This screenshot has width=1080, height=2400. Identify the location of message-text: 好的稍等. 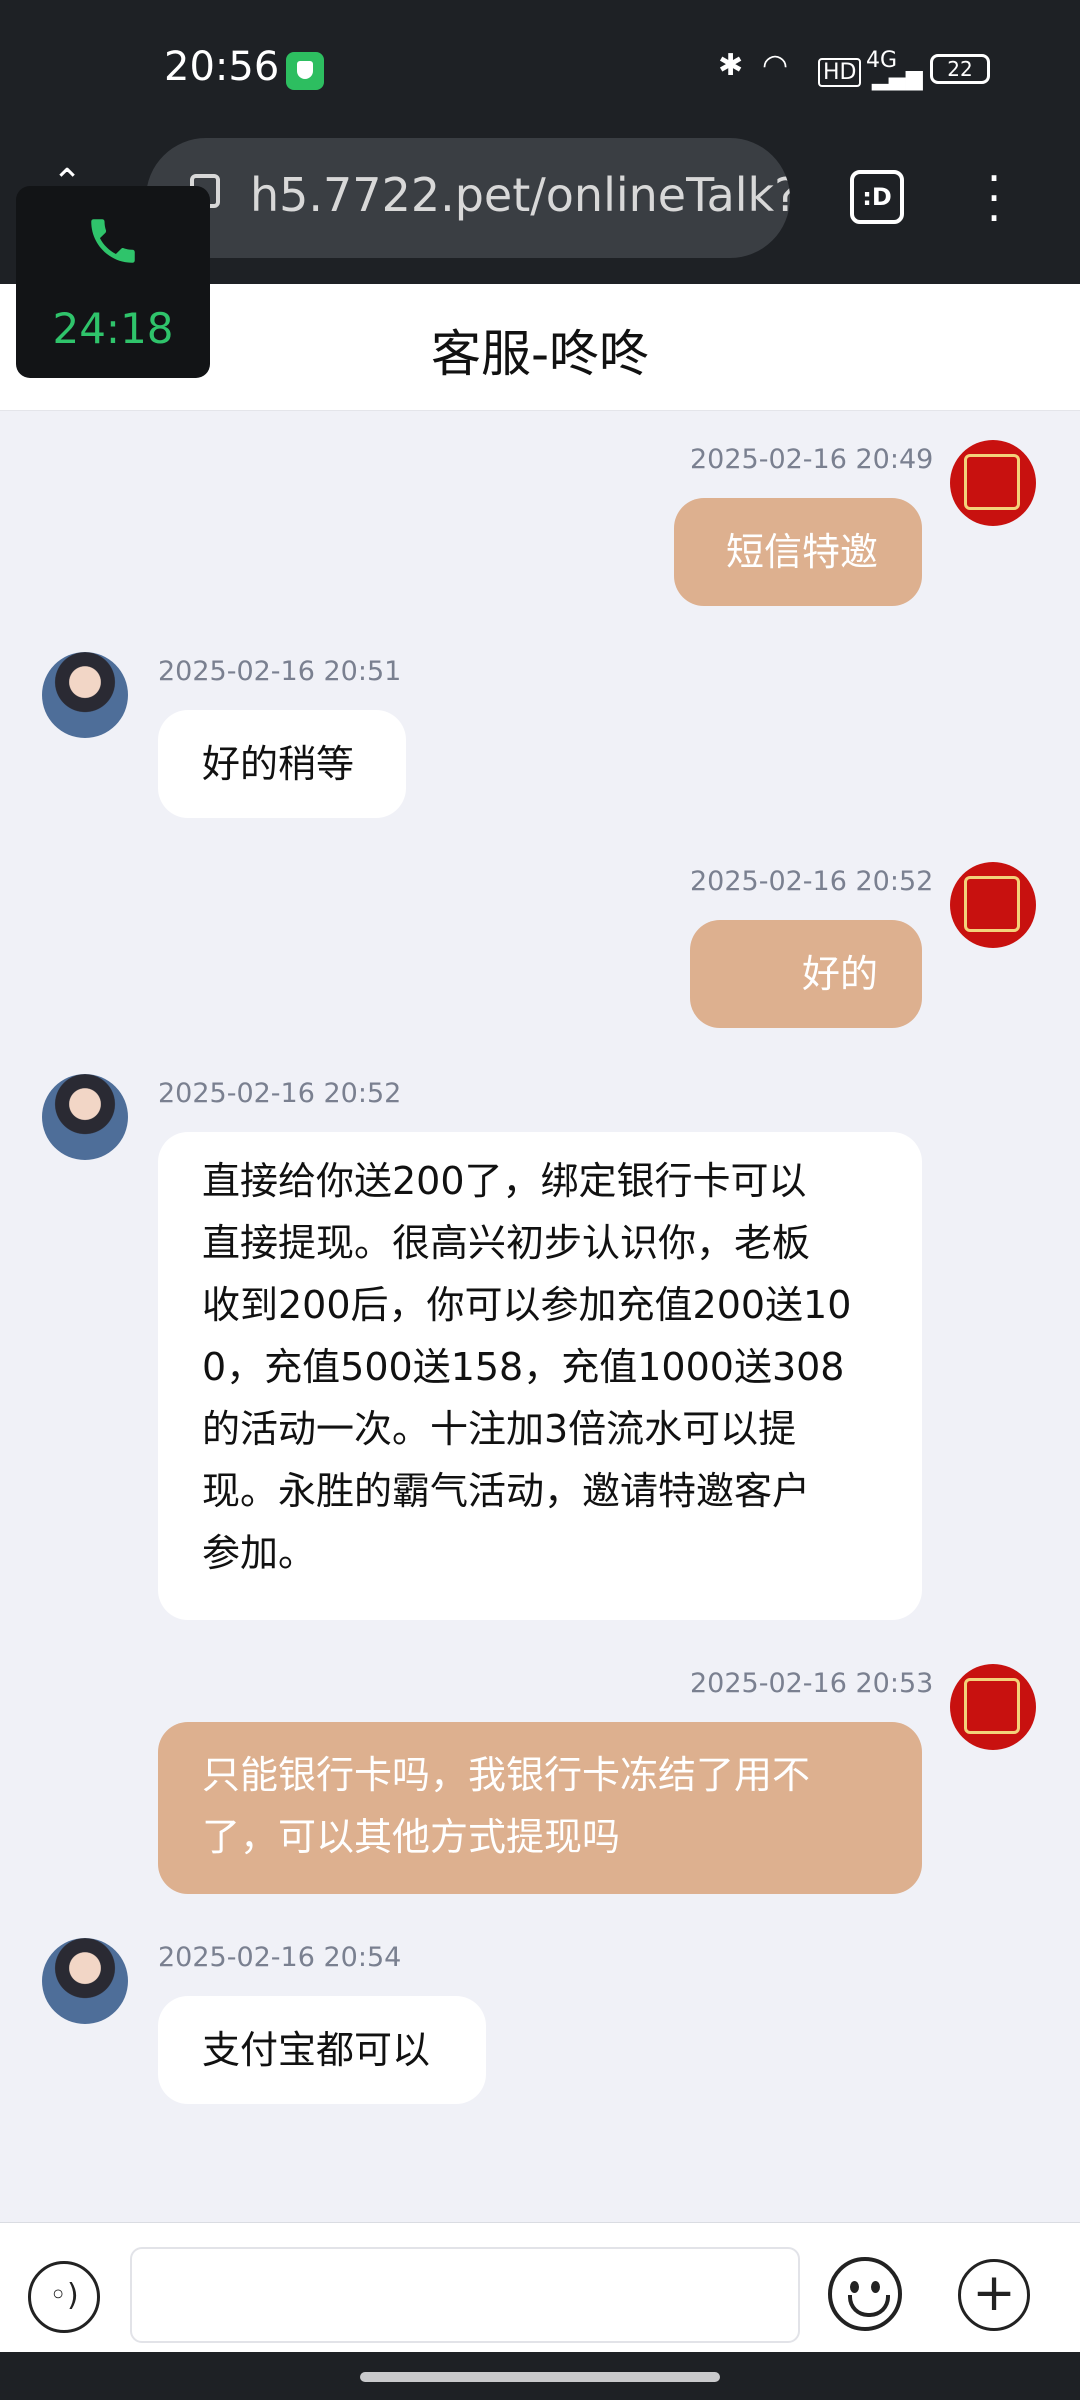
(278, 764).